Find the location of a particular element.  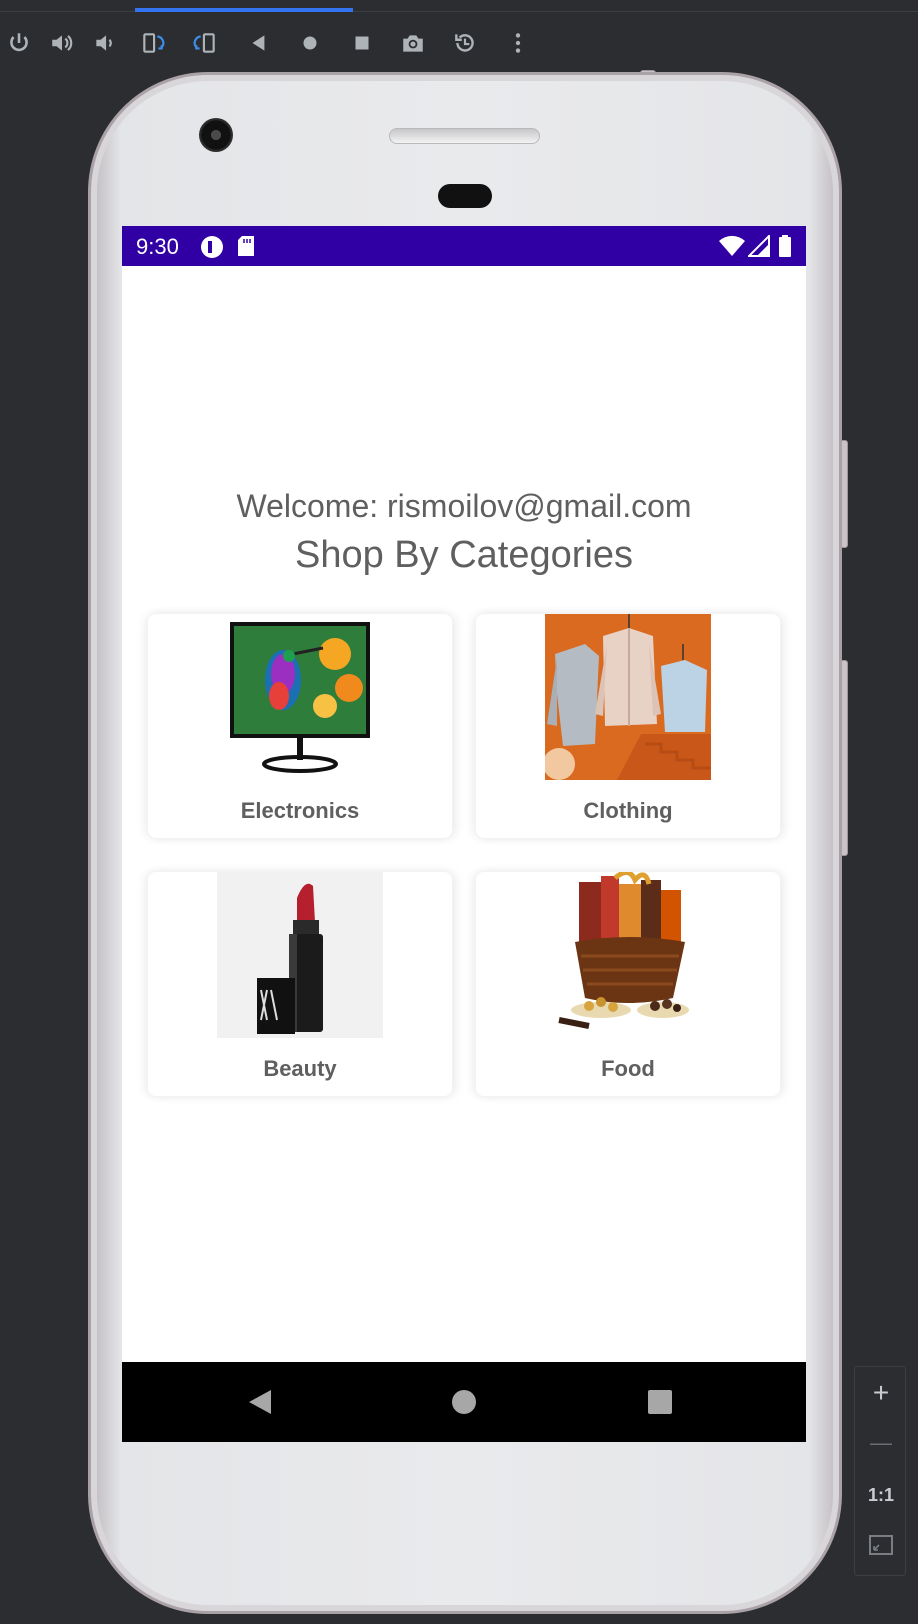

zoom-out-button: — is located at coordinates (881, 1443).